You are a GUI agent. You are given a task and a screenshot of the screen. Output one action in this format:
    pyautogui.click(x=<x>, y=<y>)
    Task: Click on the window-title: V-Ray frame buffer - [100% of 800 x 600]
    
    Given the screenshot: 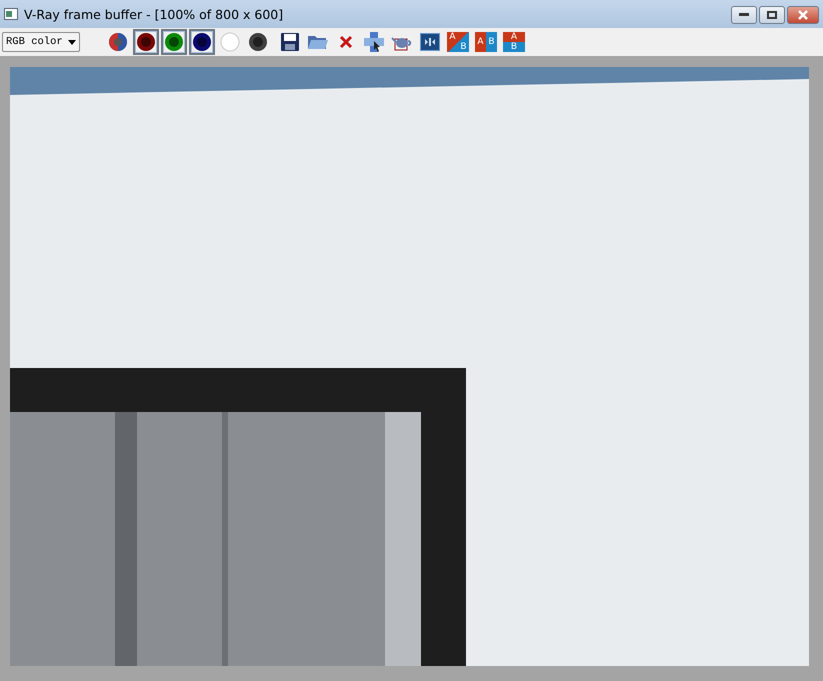 What is the action you would take?
    pyautogui.click(x=154, y=14)
    